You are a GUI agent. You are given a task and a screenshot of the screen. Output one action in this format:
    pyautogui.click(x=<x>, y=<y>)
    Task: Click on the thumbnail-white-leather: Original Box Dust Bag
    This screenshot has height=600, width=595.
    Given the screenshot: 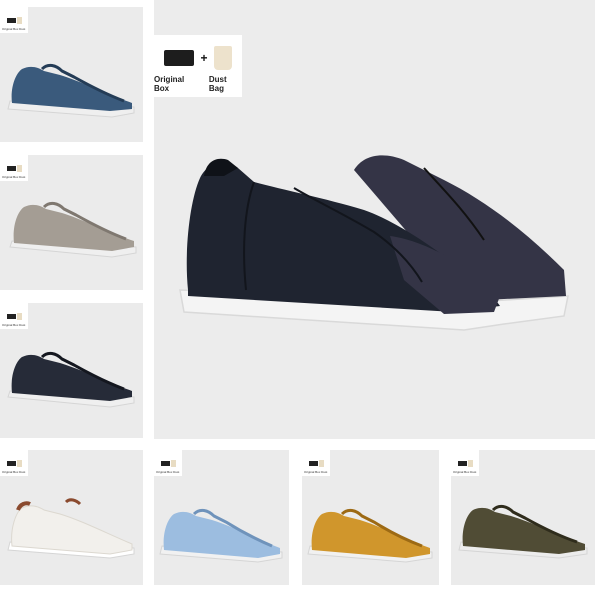 What is the action you would take?
    pyautogui.click(x=71, y=517)
    